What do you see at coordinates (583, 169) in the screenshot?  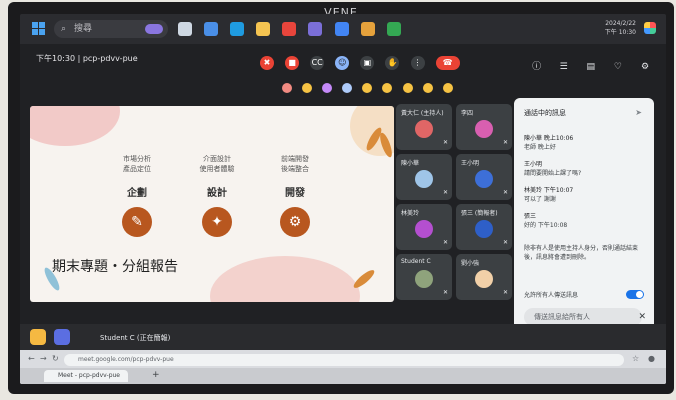 I see `chat-message: 王小明 請問要開始上課了嗎?` at bounding box center [583, 169].